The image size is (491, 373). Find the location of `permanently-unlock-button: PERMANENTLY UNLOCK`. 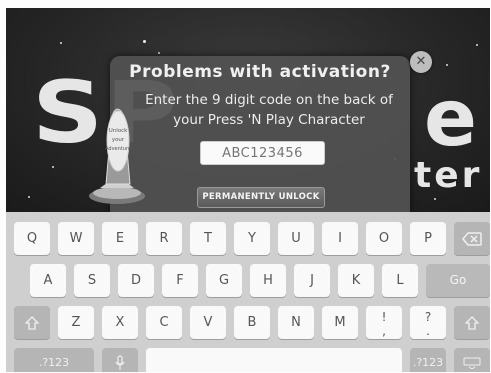

permanently-unlock-button: PERMANENTLY UNLOCK is located at coordinates (261, 197).